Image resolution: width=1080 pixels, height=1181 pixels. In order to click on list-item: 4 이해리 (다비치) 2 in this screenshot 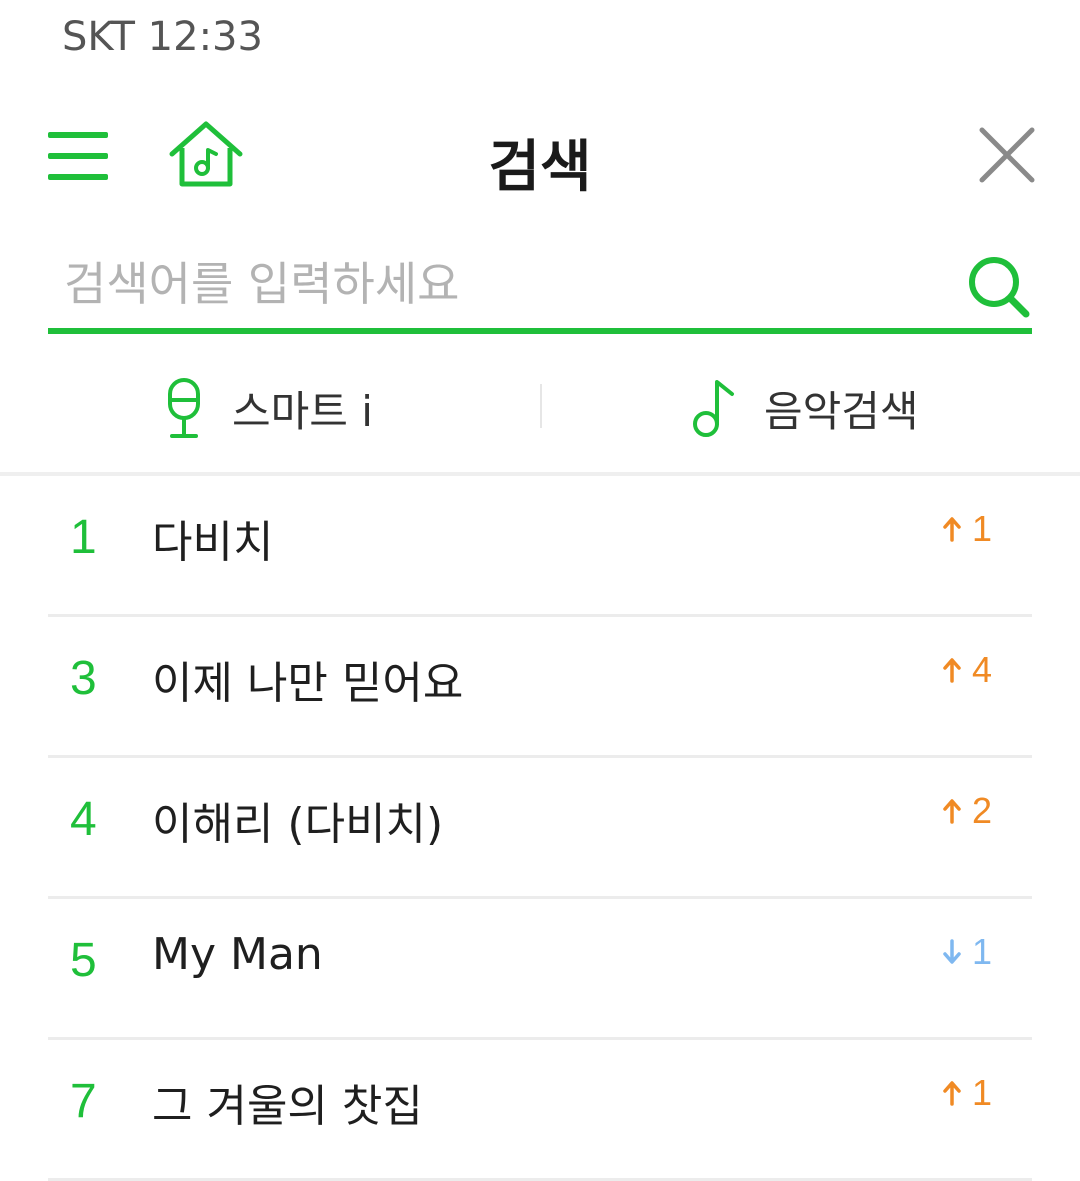, I will do `click(540, 828)`.